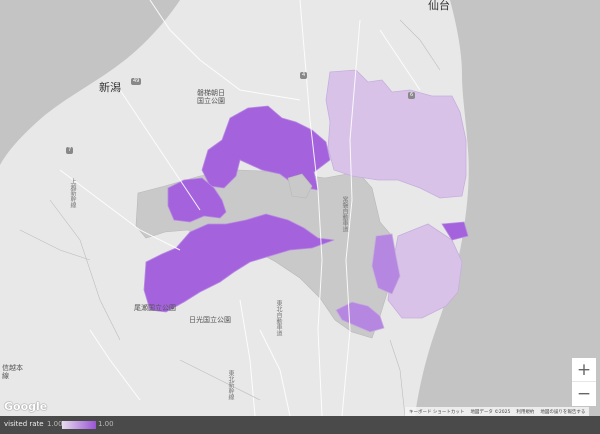 The width and height of the screenshot is (600, 434). Describe the element at coordinates (584, 370) in the screenshot. I see `zoom-in-button: +` at that location.